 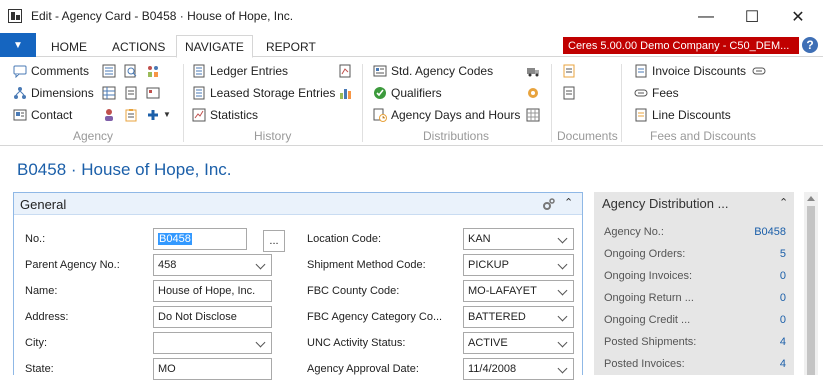 I want to click on parent-agency-field: 458, so click(x=212, y=265).